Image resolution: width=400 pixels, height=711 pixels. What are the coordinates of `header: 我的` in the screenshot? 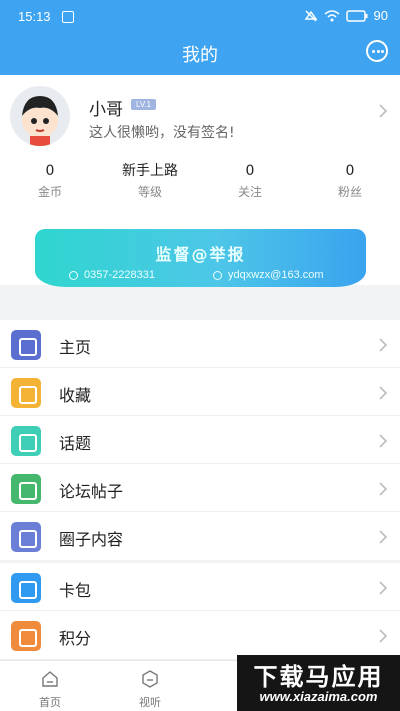 It's located at (200, 54).